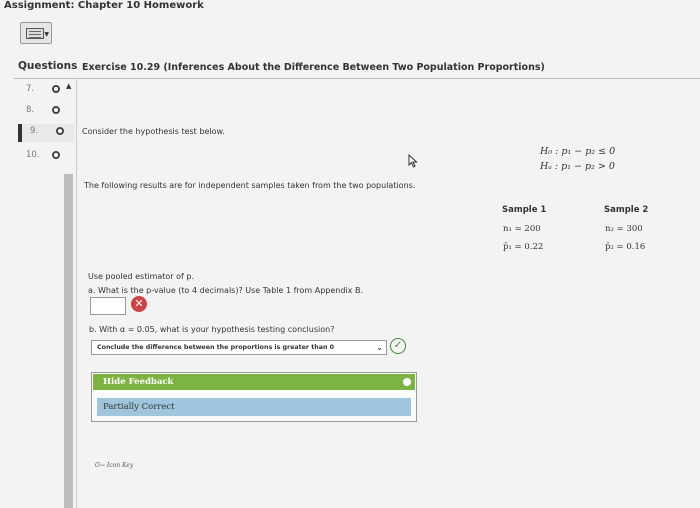  I want to click on chevron-down-icon: ▼, so click(46, 34).